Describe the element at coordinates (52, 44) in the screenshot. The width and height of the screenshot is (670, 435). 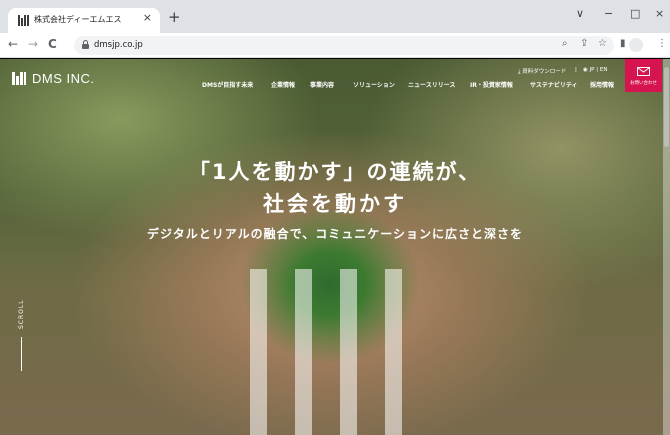
I see `reload-button: C` at that location.